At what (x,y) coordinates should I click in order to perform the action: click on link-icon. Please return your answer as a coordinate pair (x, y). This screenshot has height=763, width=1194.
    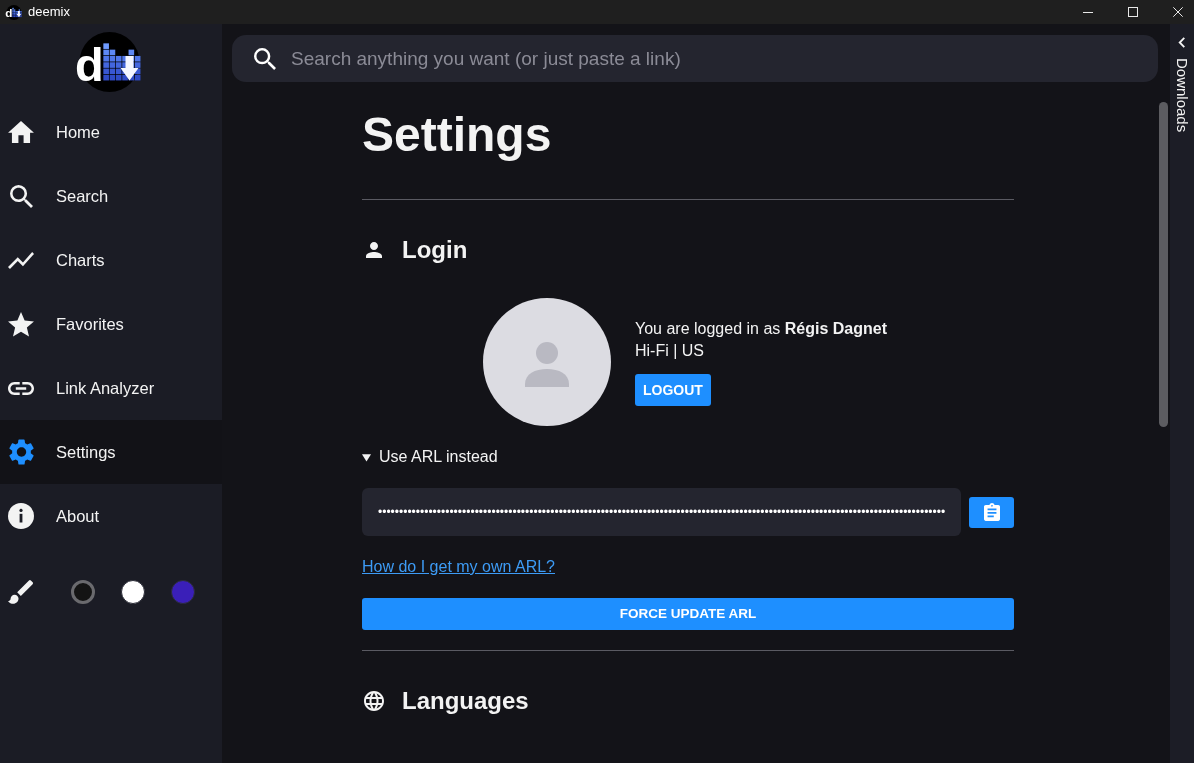
    Looking at the image, I should click on (21, 388).